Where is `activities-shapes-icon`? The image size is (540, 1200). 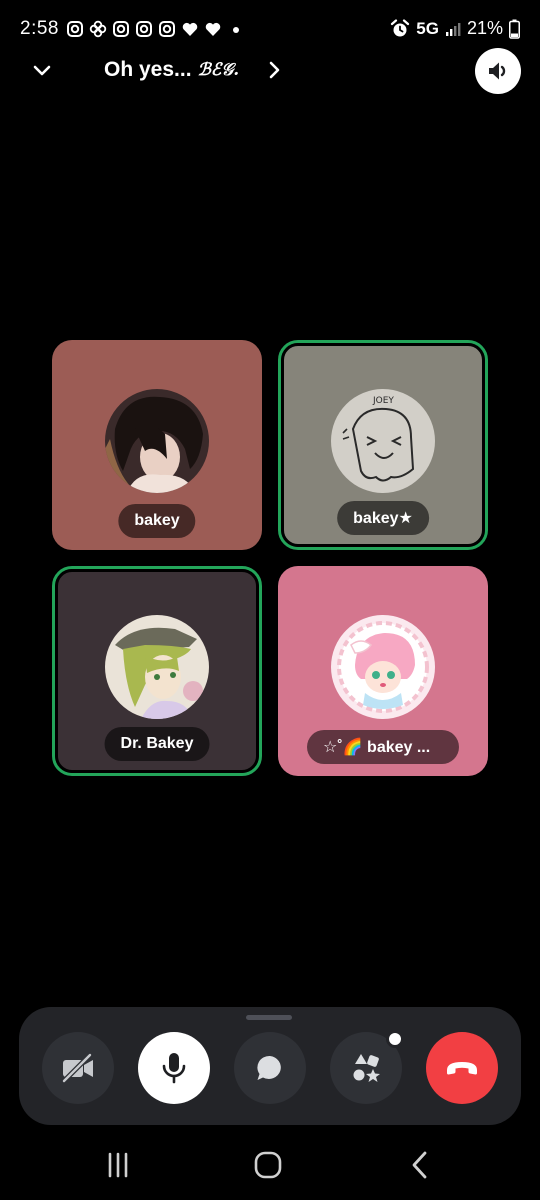 activities-shapes-icon is located at coordinates (366, 1068).